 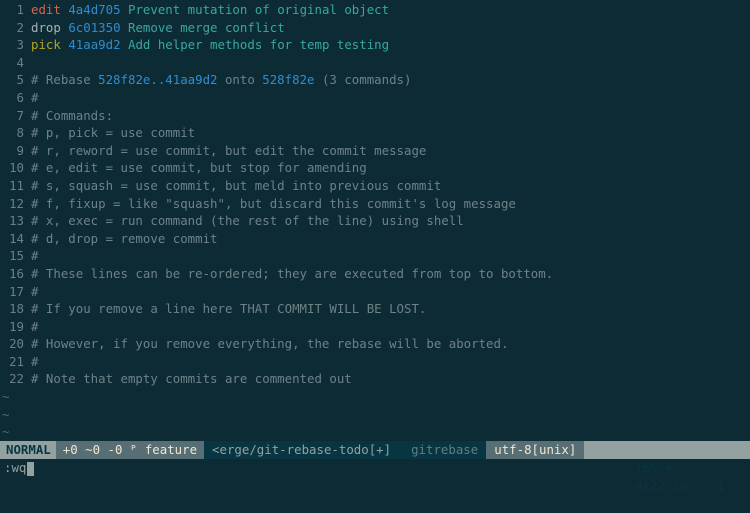 I want to click on rebase-command: edit, so click(x=46, y=9).